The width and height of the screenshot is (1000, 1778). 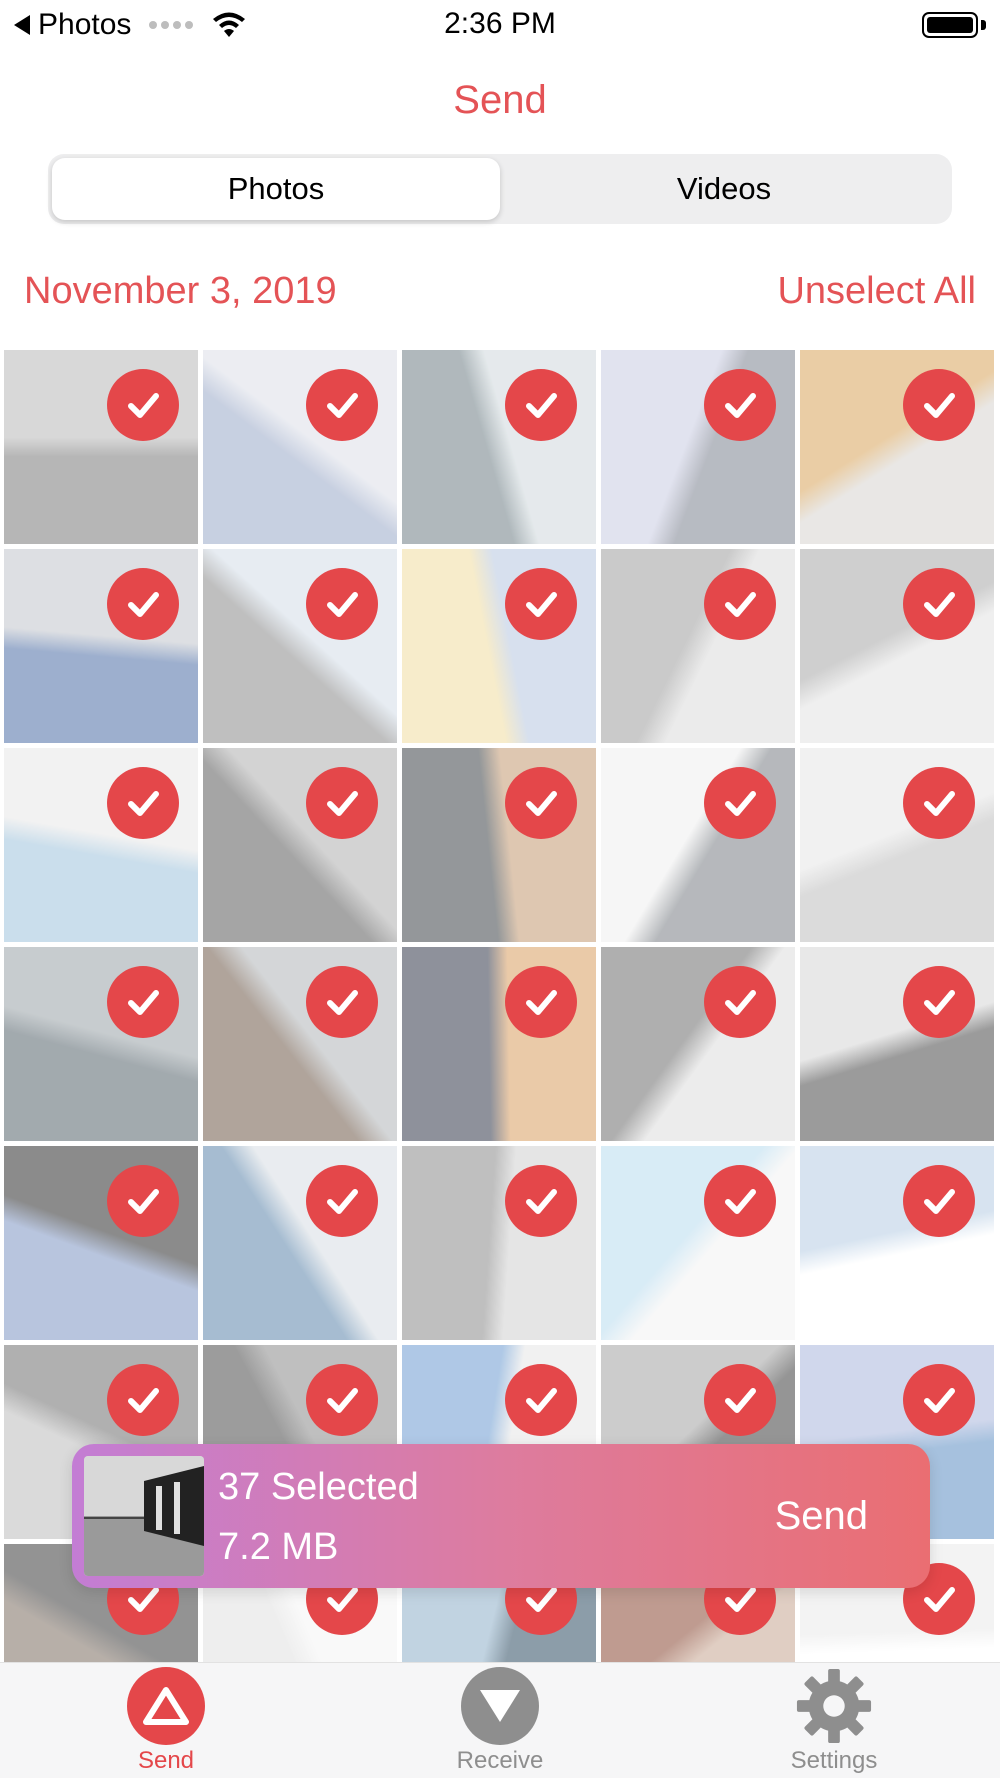 What do you see at coordinates (276, 189) in the screenshot?
I see `tab-photos: Photos` at bounding box center [276, 189].